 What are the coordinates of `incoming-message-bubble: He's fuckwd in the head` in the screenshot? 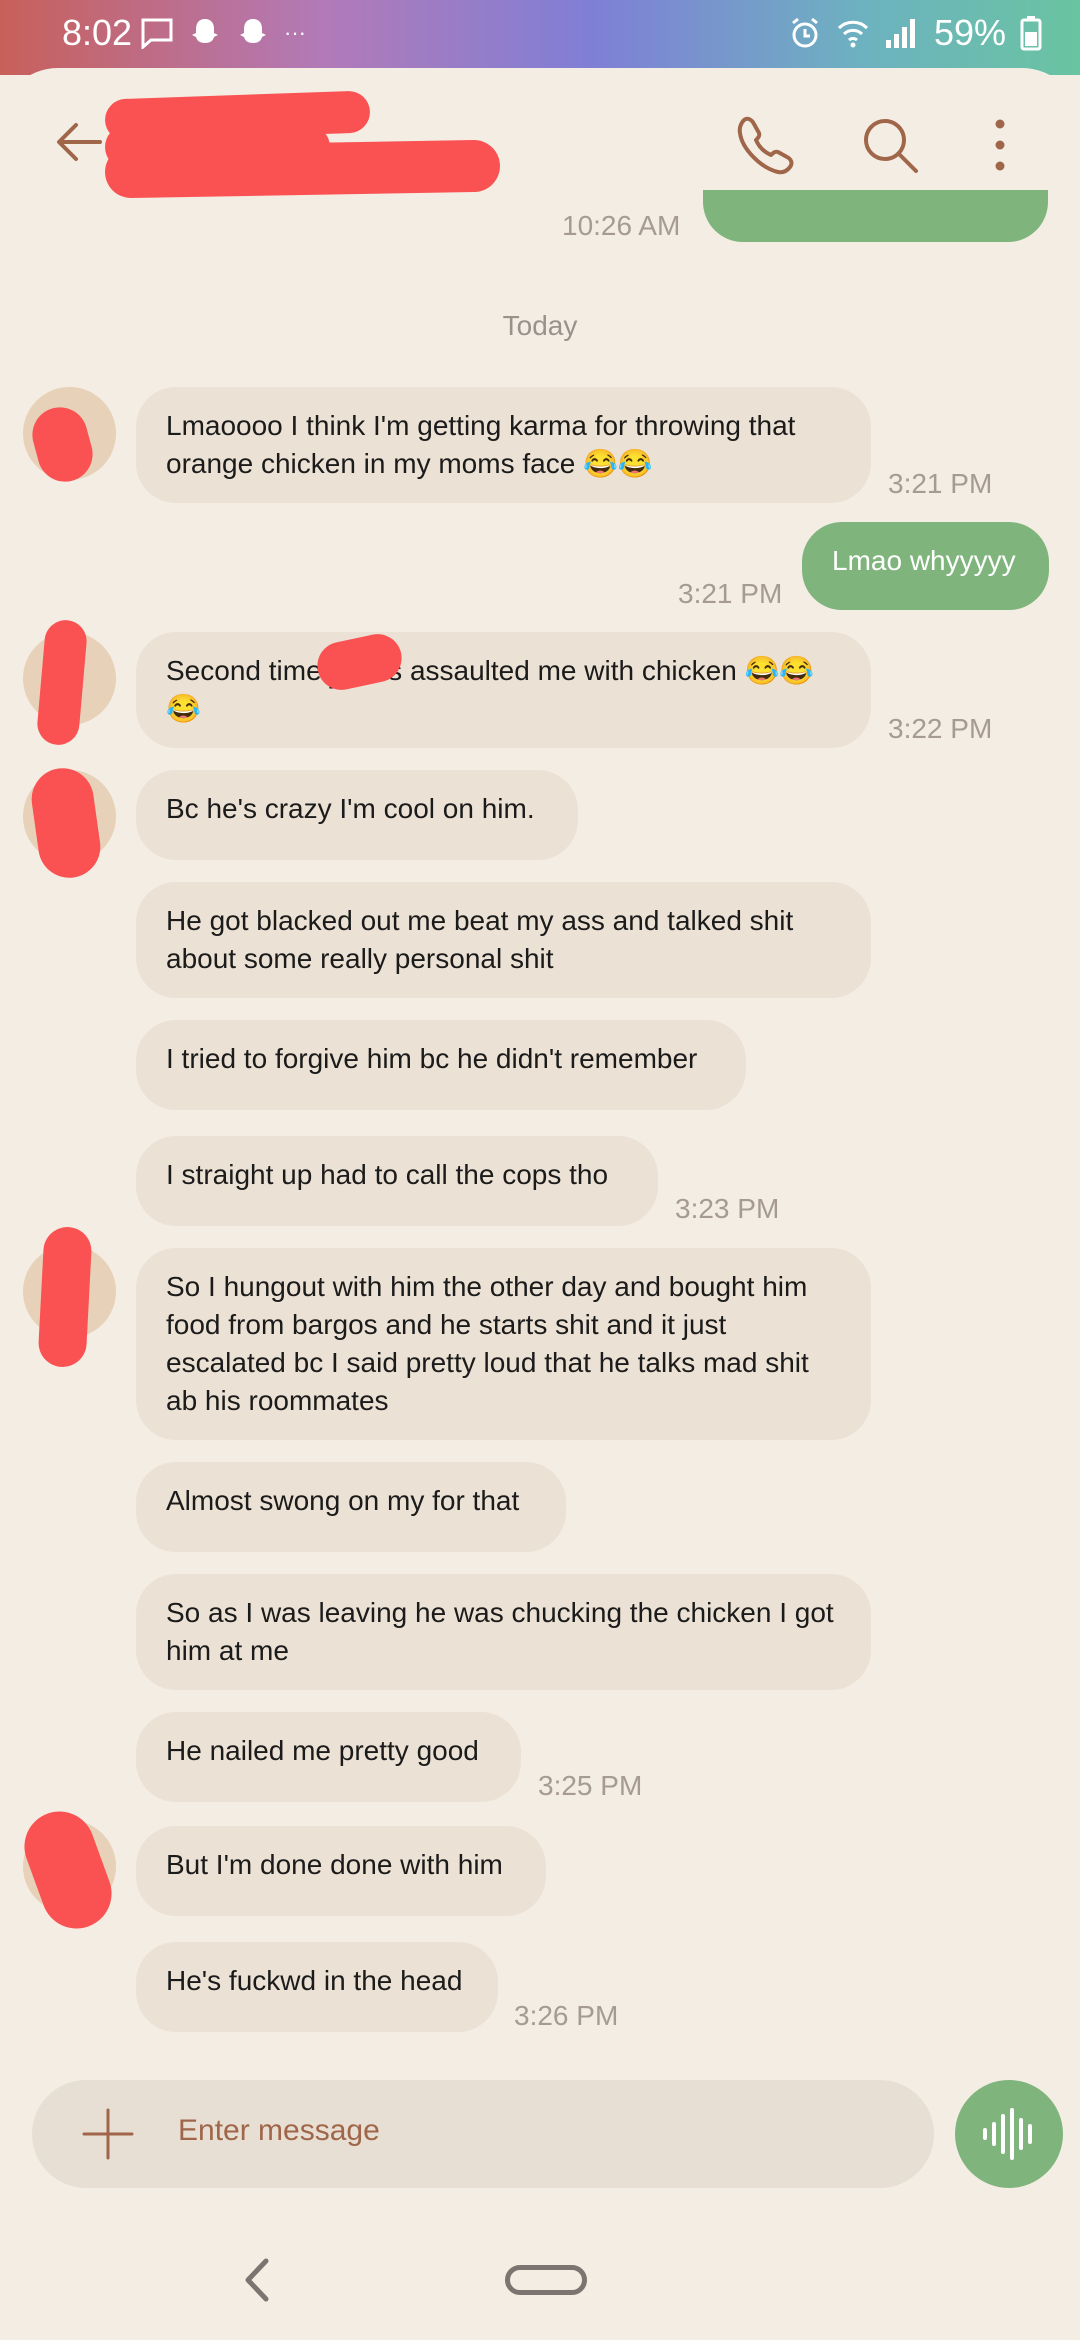 It's located at (317, 1987).